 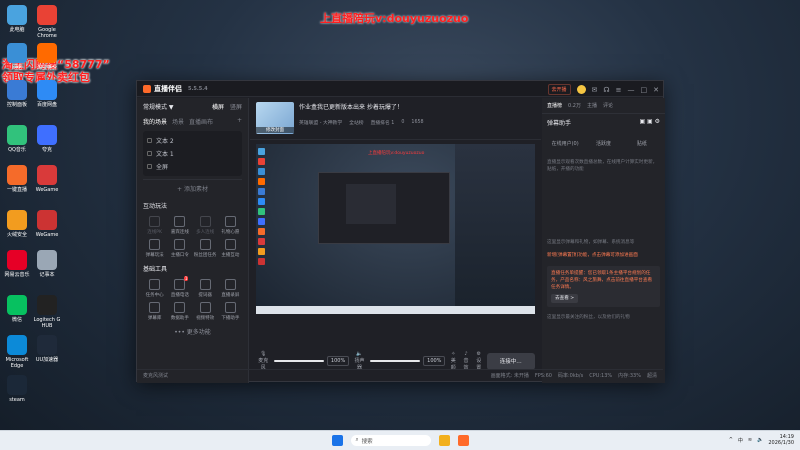 I want to click on add-scene-icon: +, so click(x=239, y=121).